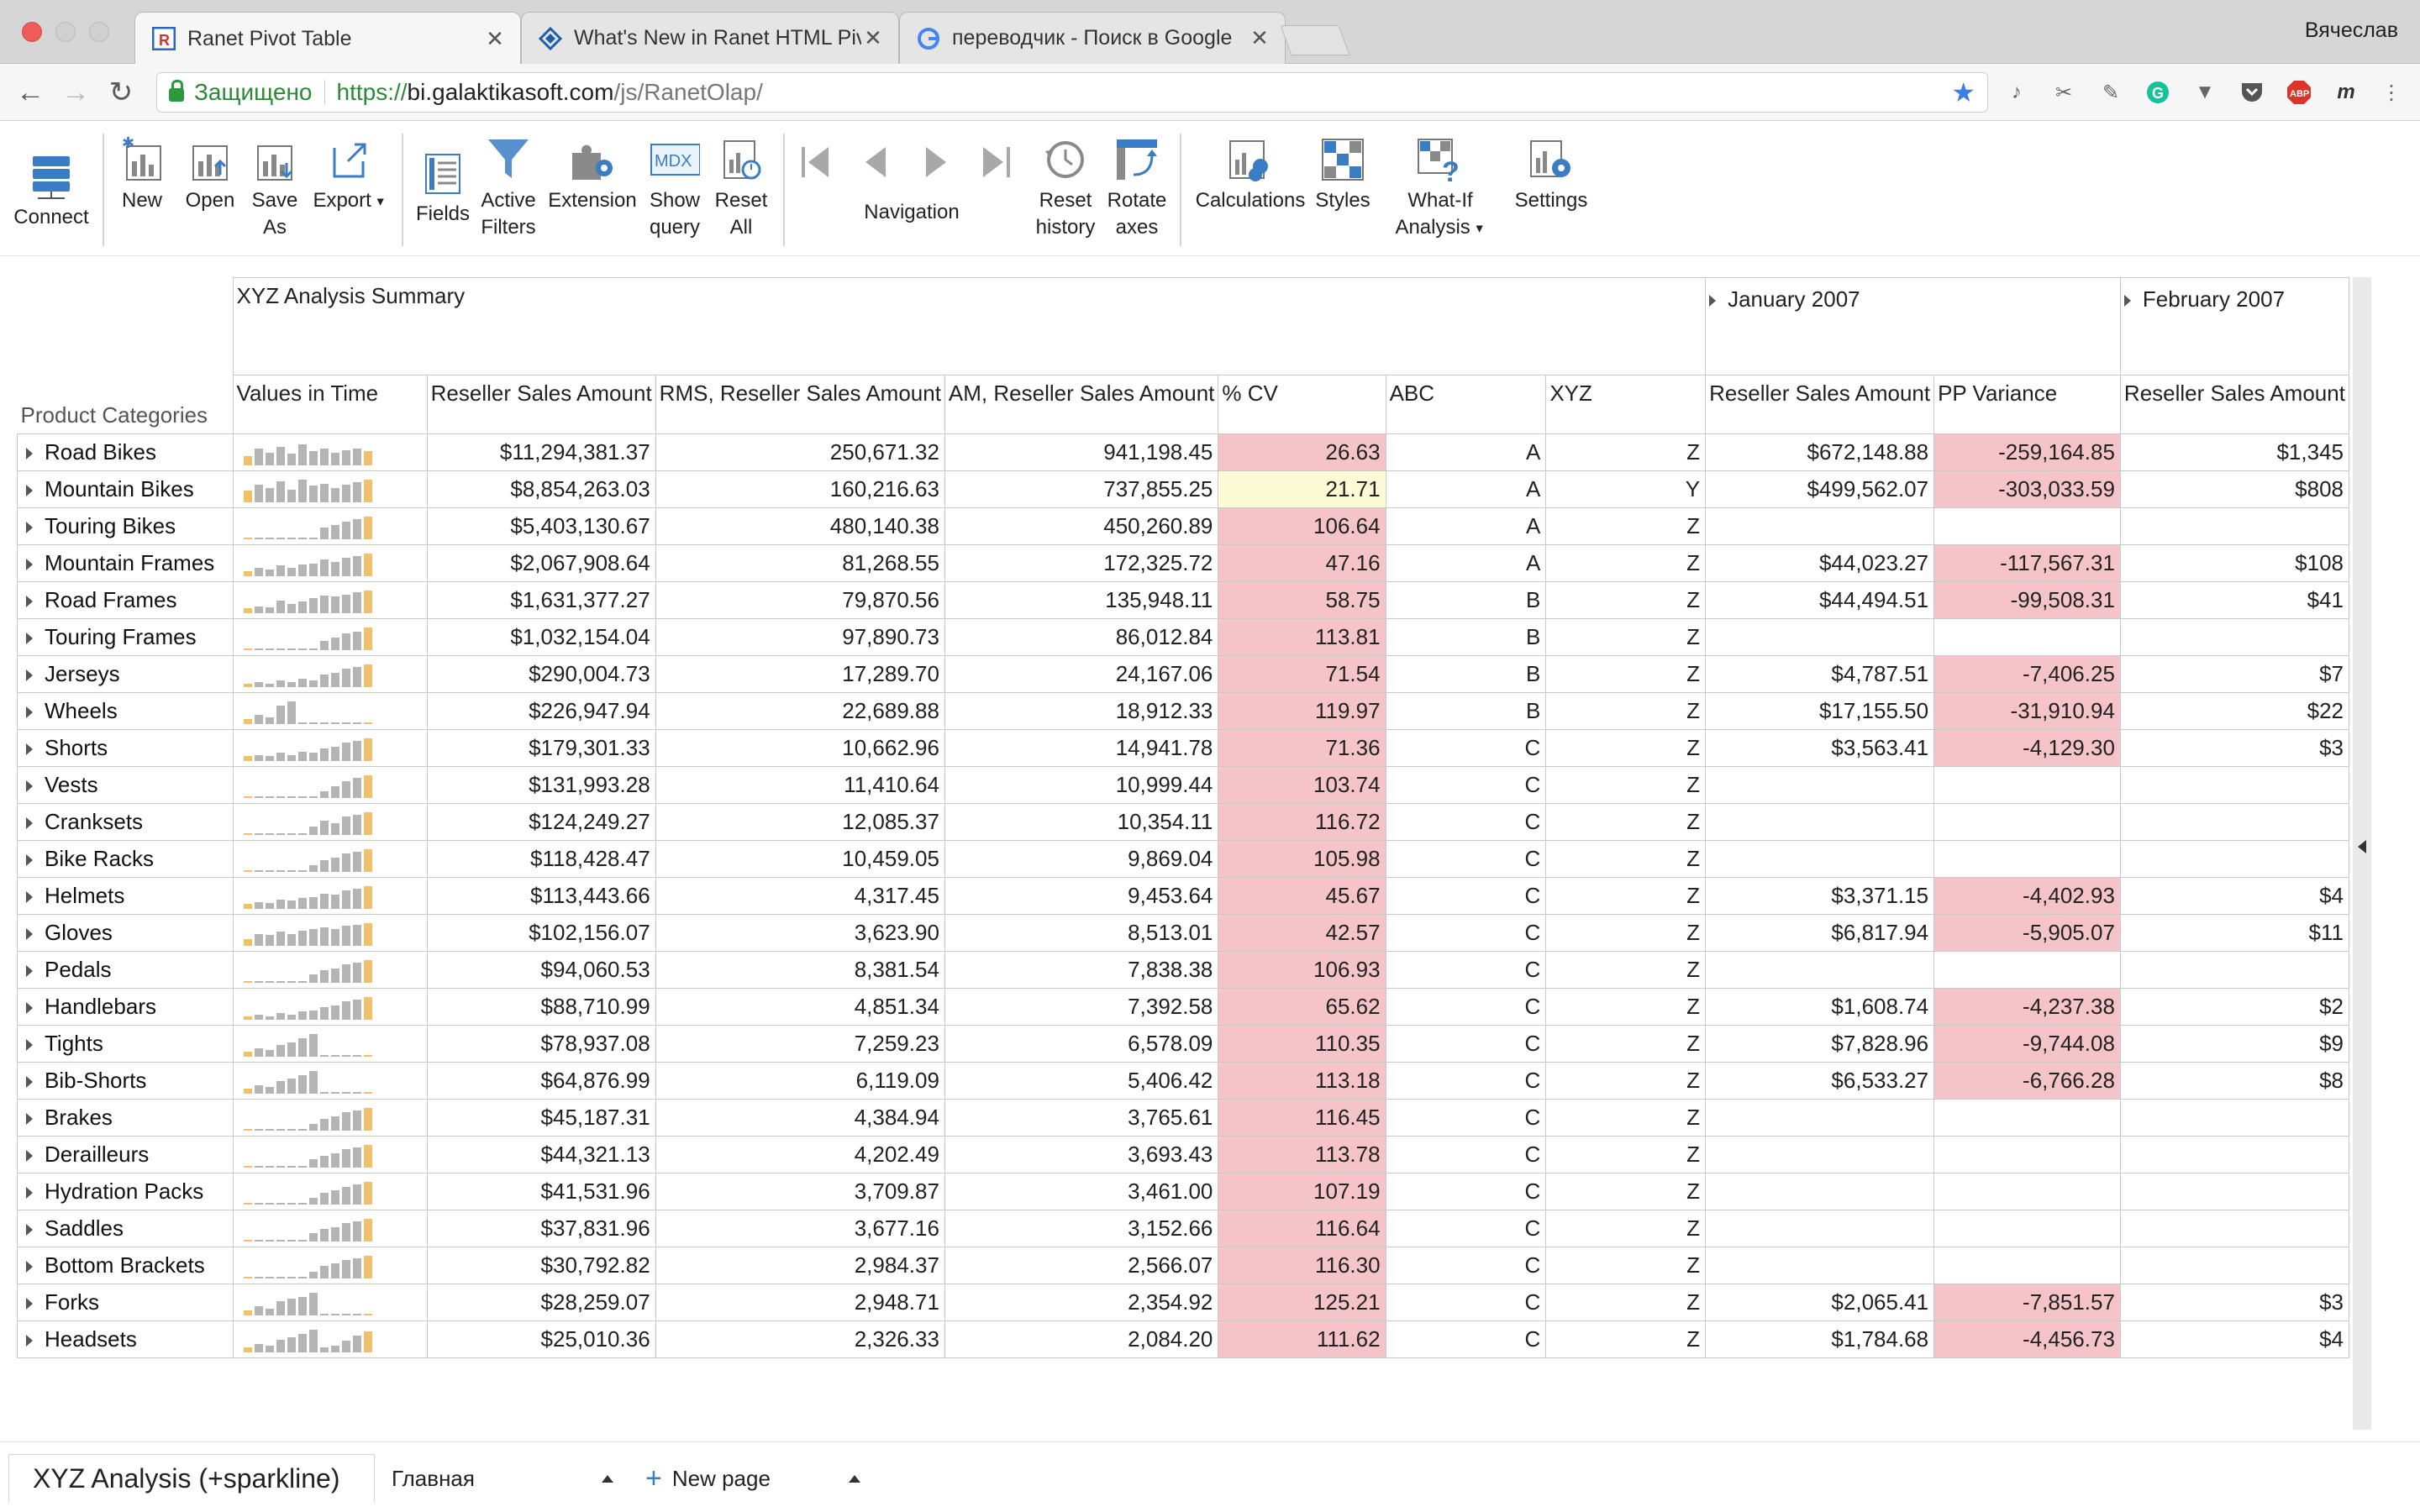 The height and width of the screenshot is (1512, 2420). Describe the element at coordinates (1302, 822) in the screenshot. I see `cv-percent-cell: 116.72` at that location.